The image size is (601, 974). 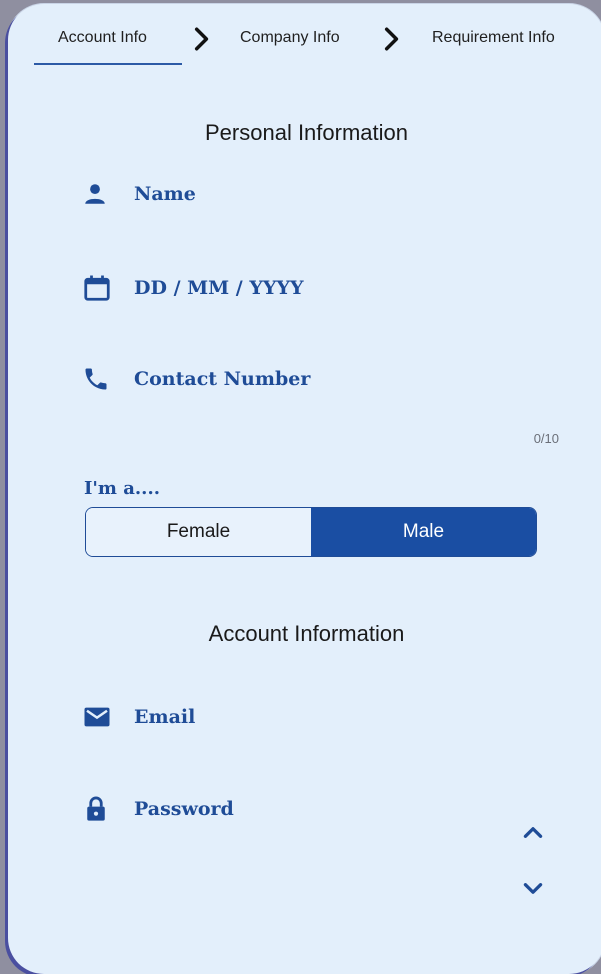 What do you see at coordinates (102, 38) in the screenshot?
I see `step-account-info: Account Info` at bounding box center [102, 38].